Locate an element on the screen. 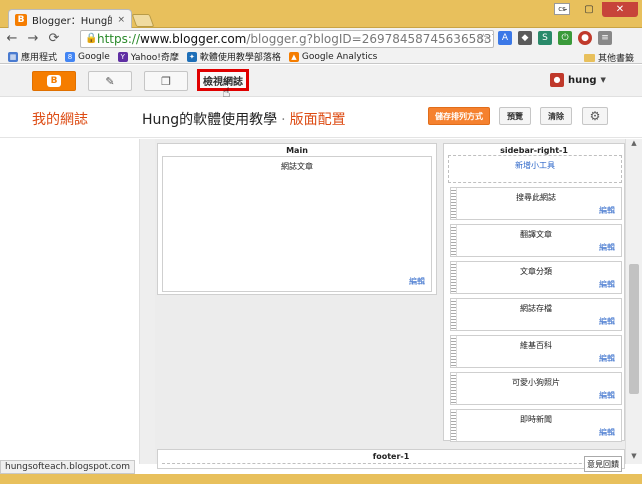  save-arrangement-button: 儲存排列方式 is located at coordinates (459, 116).